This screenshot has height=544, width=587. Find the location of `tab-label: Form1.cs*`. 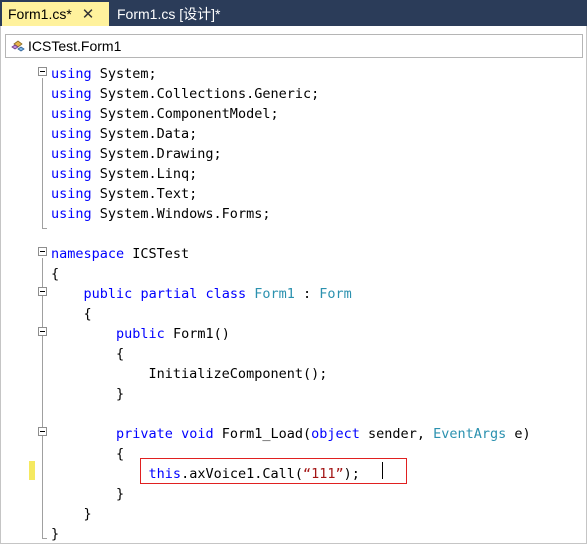

tab-label: Form1.cs* is located at coordinates (40, 14).